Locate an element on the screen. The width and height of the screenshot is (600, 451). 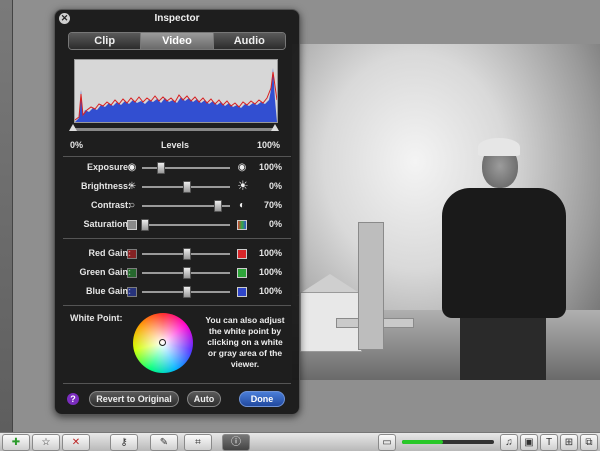
brightness-value: 0% is located at coordinates (275, 186).